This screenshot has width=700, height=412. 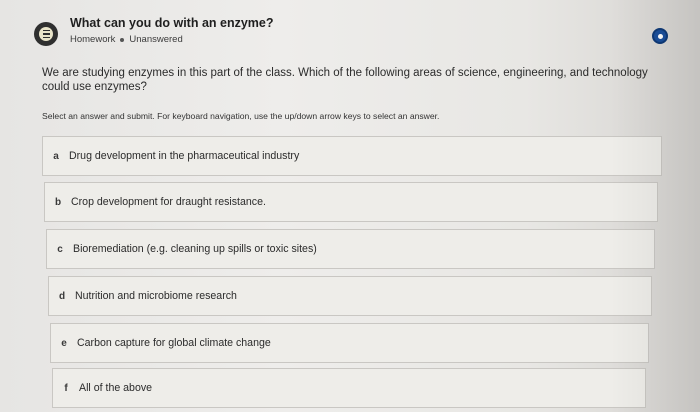 What do you see at coordinates (156, 296) in the screenshot?
I see `option-text: Nutrition and microbiome research` at bounding box center [156, 296].